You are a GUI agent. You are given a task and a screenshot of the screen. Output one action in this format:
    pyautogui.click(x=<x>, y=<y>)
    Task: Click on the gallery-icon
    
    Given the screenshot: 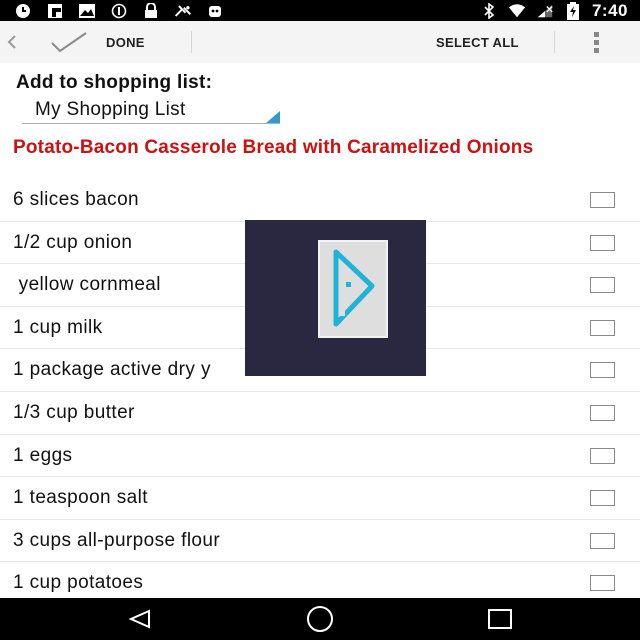 What is the action you would take?
    pyautogui.click(x=87, y=11)
    